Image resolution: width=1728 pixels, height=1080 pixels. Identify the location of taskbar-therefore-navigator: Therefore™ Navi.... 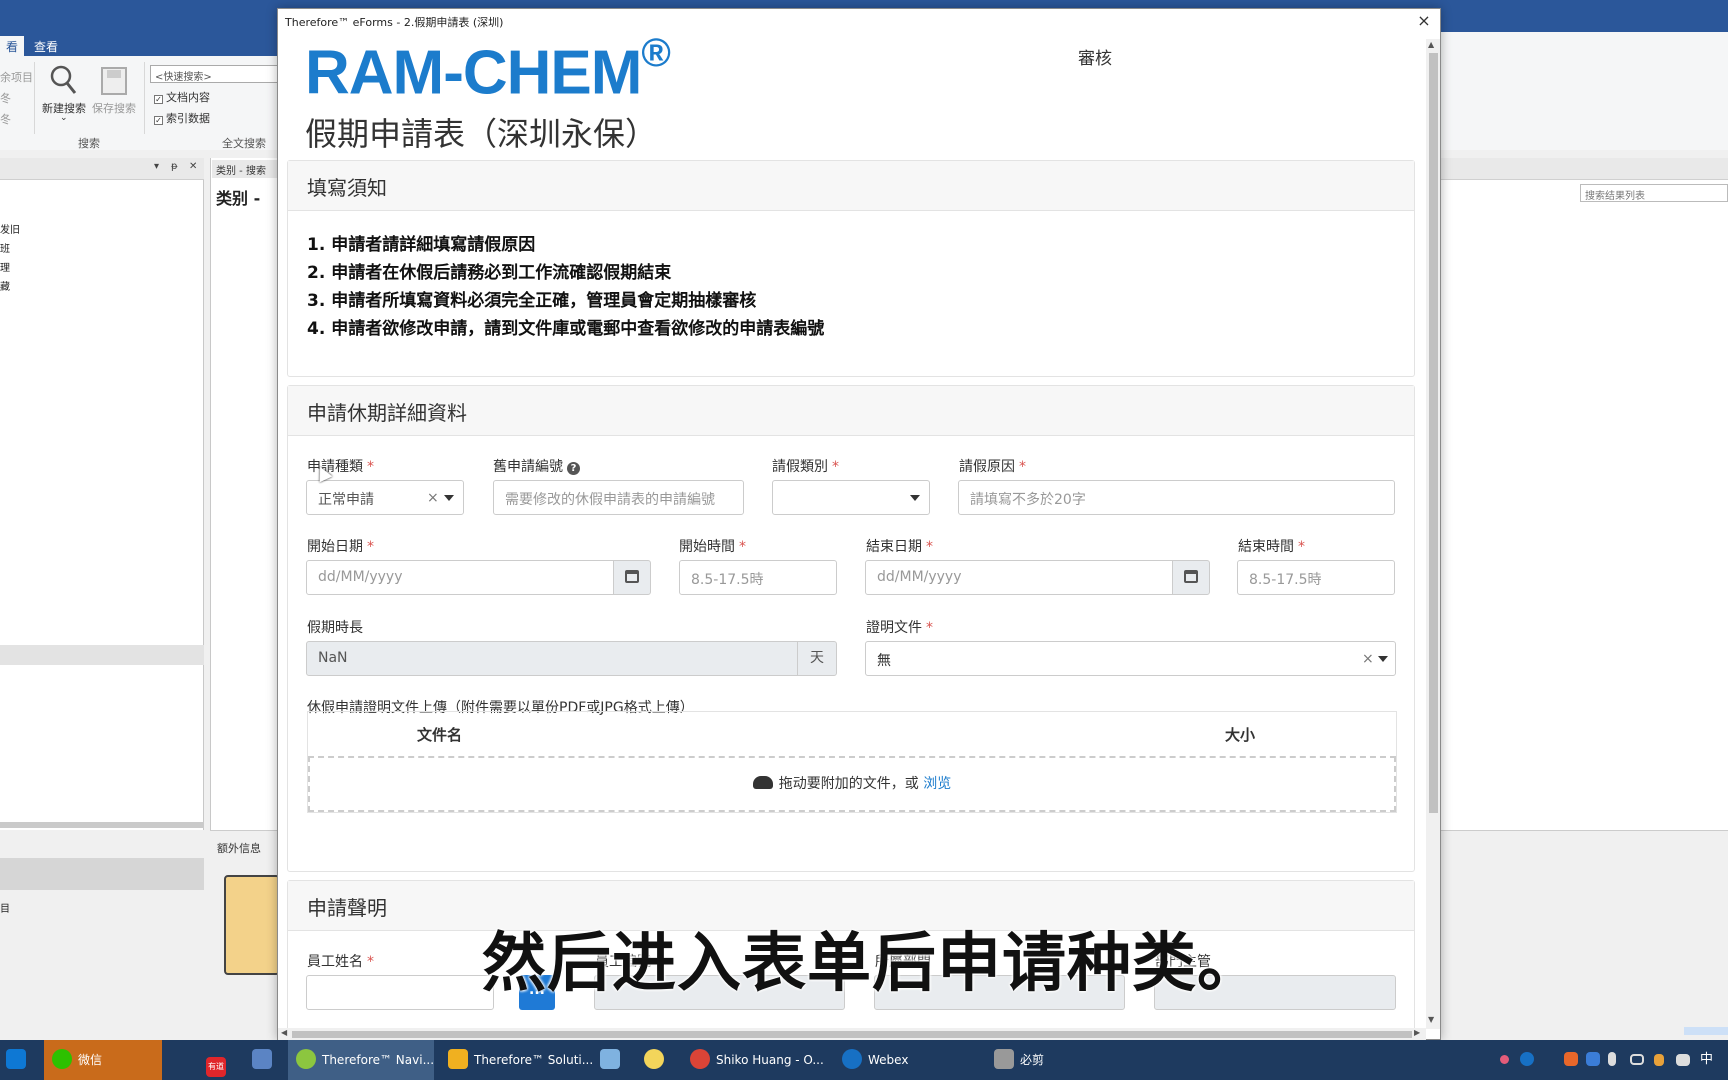
(361, 1060).